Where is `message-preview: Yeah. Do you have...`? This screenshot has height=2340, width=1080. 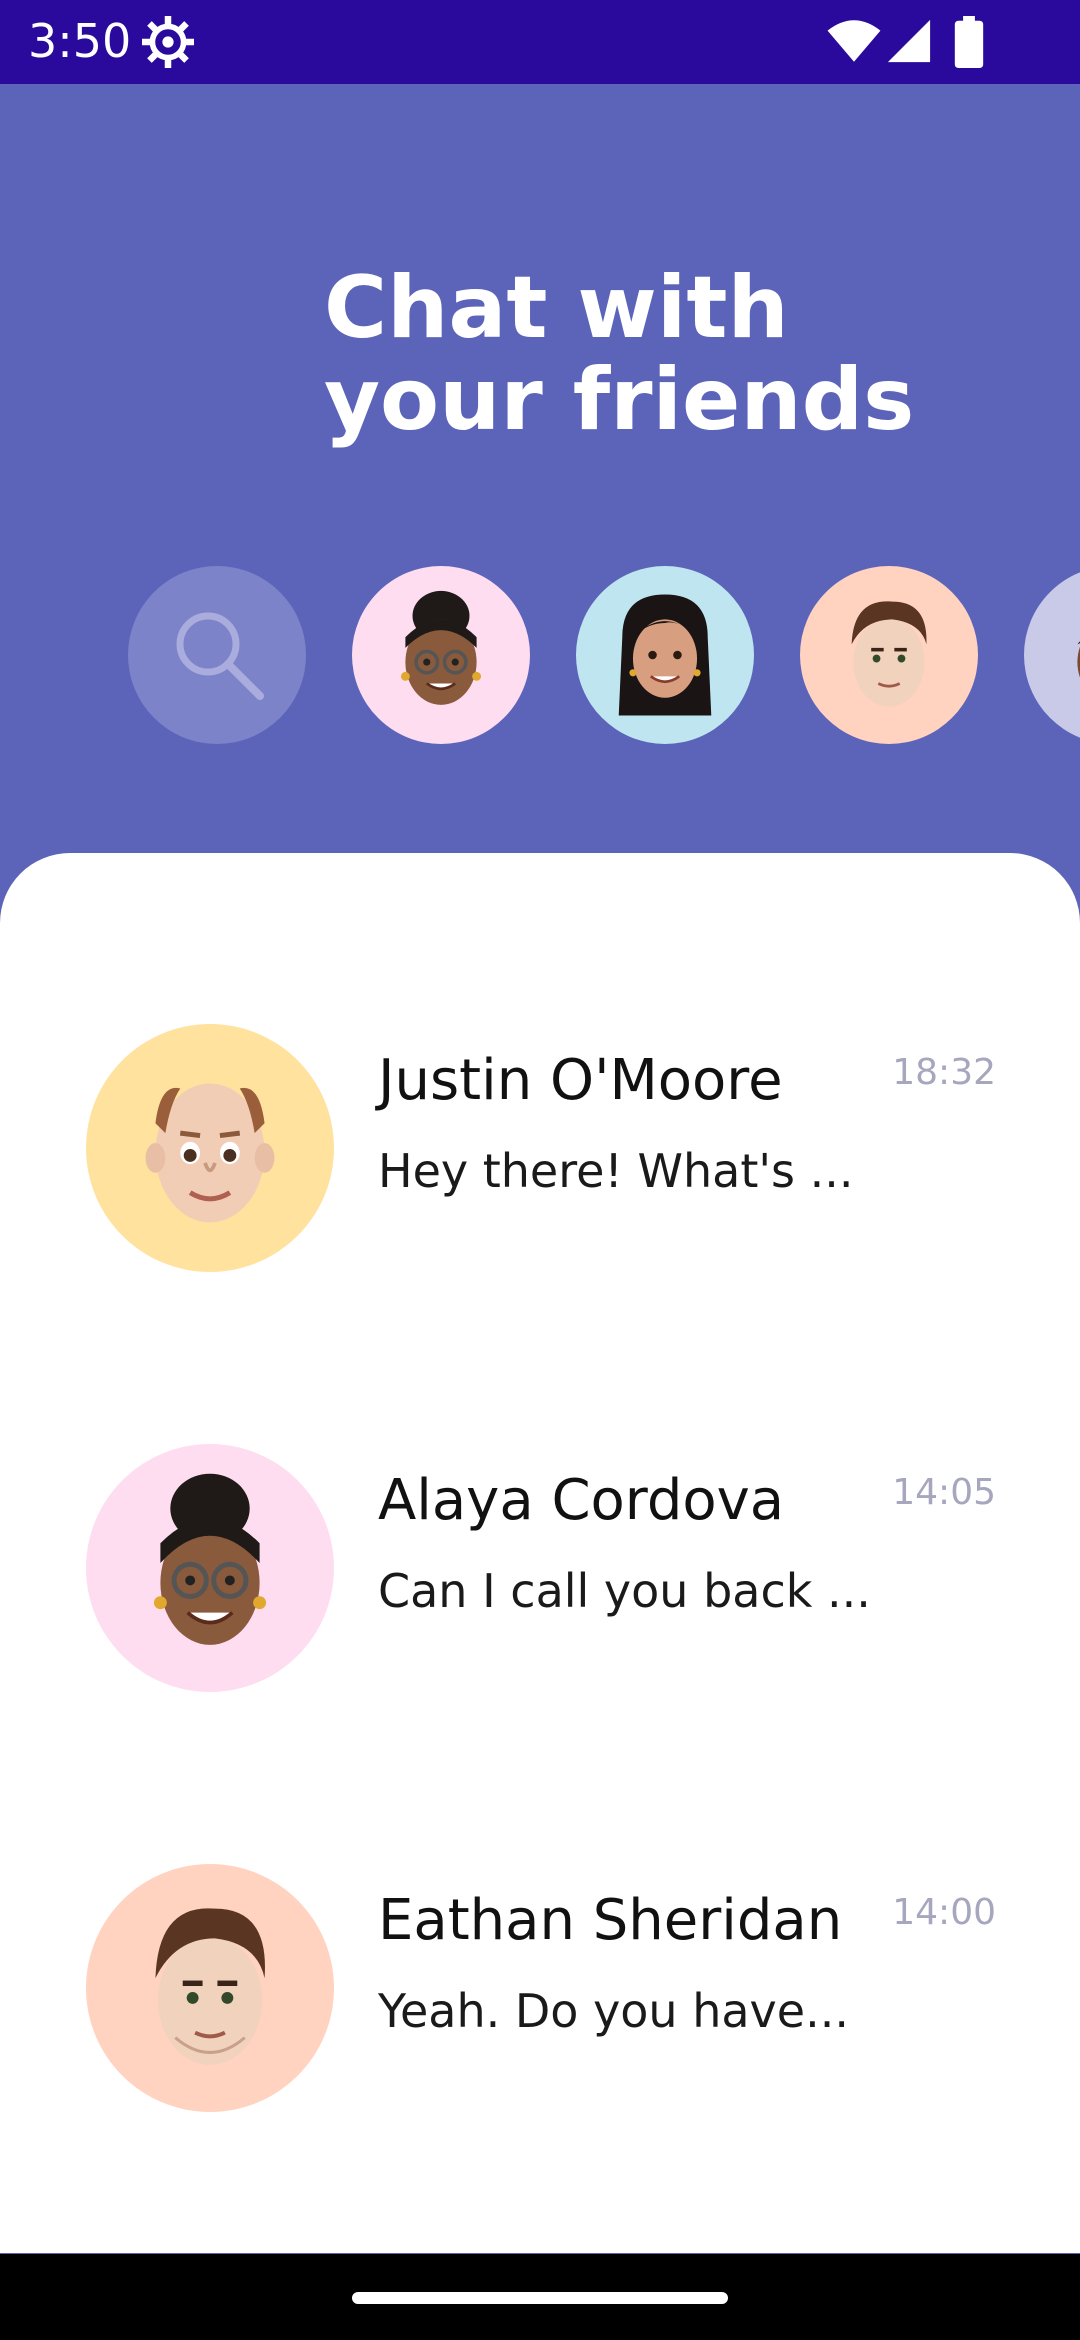
message-preview: Yeah. Do you have... is located at coordinates (613, 2011).